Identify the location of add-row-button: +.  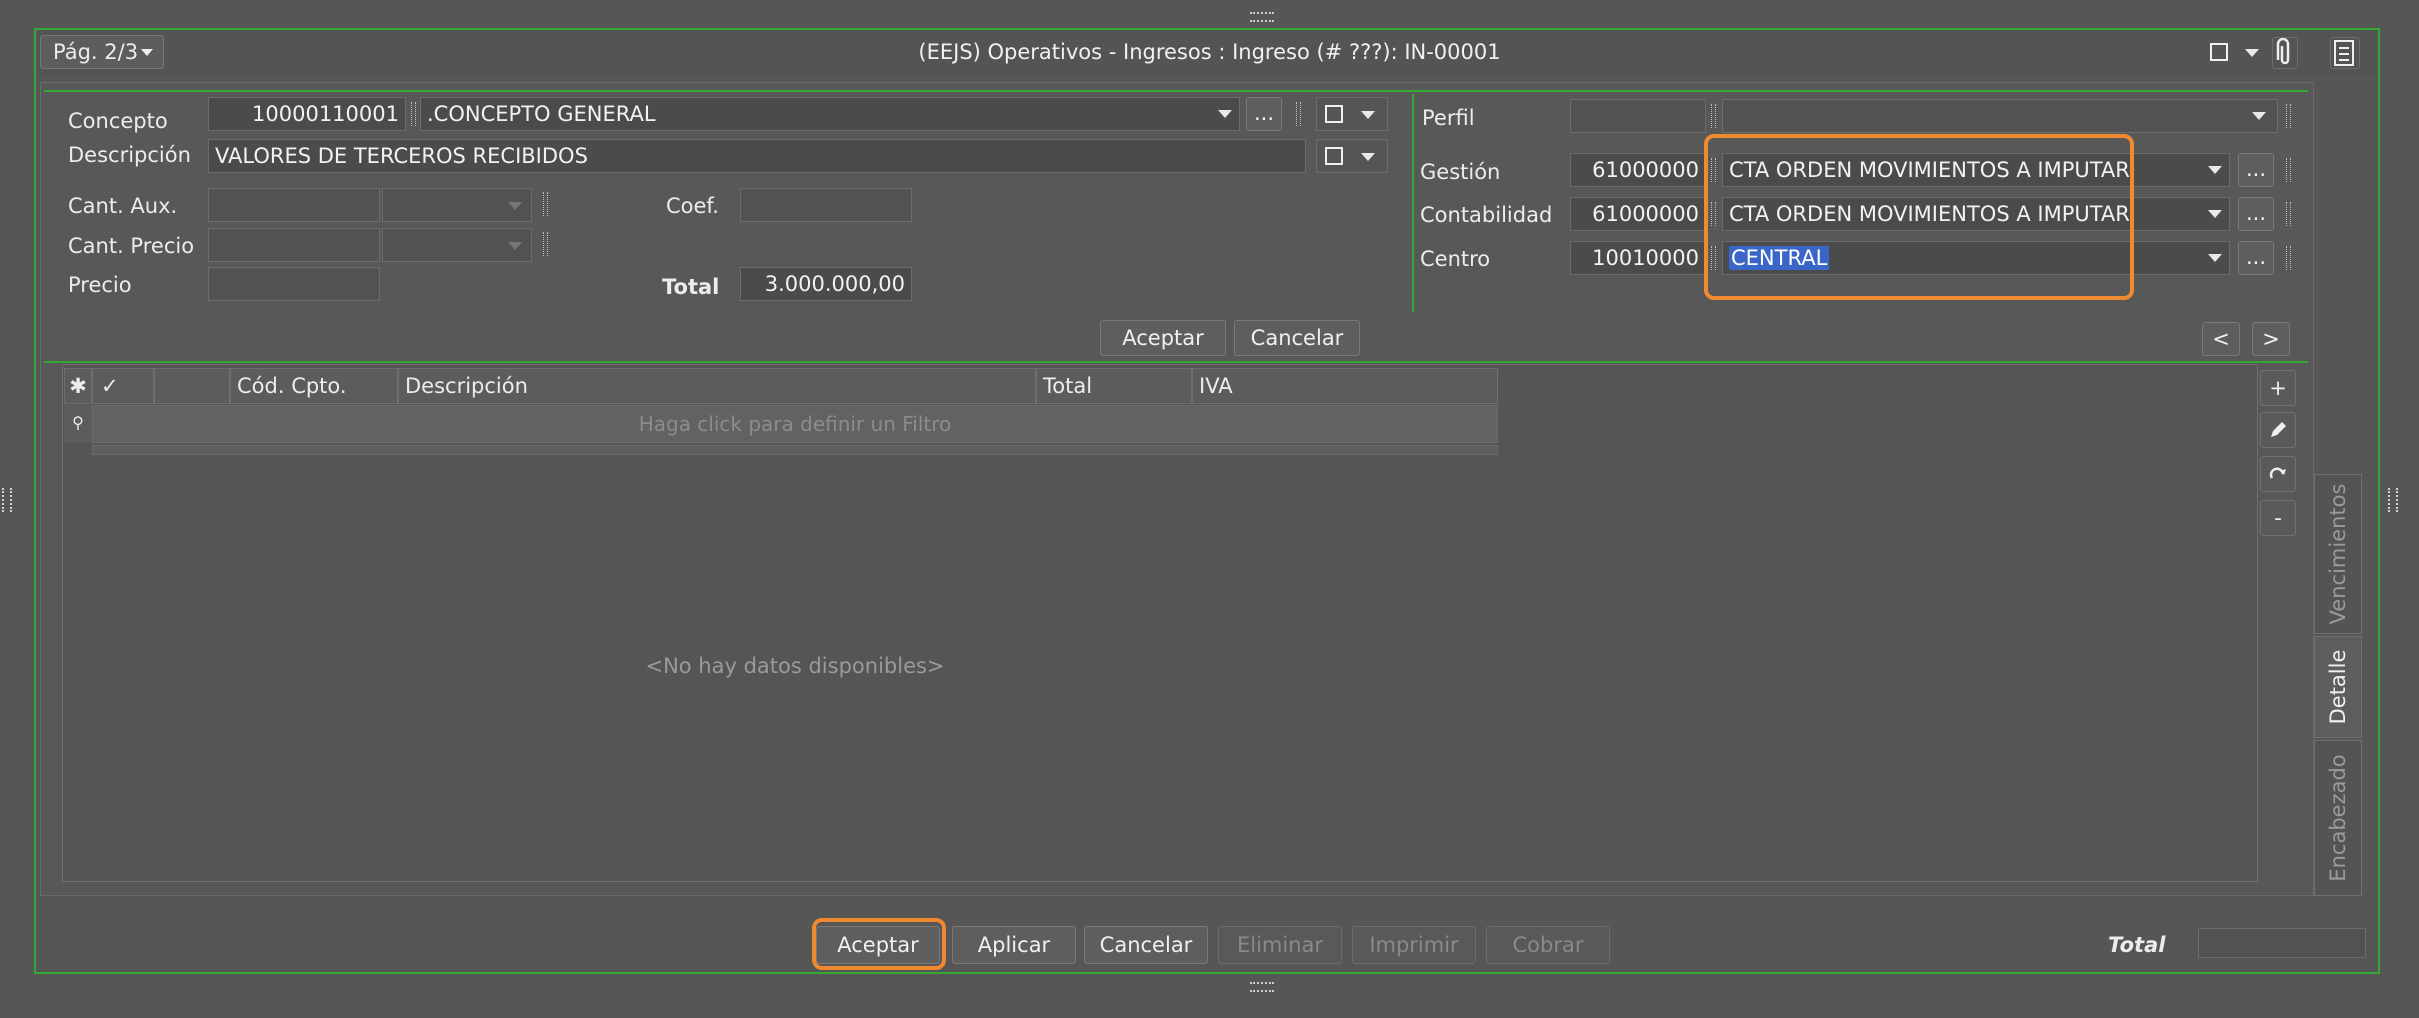
(2278, 388).